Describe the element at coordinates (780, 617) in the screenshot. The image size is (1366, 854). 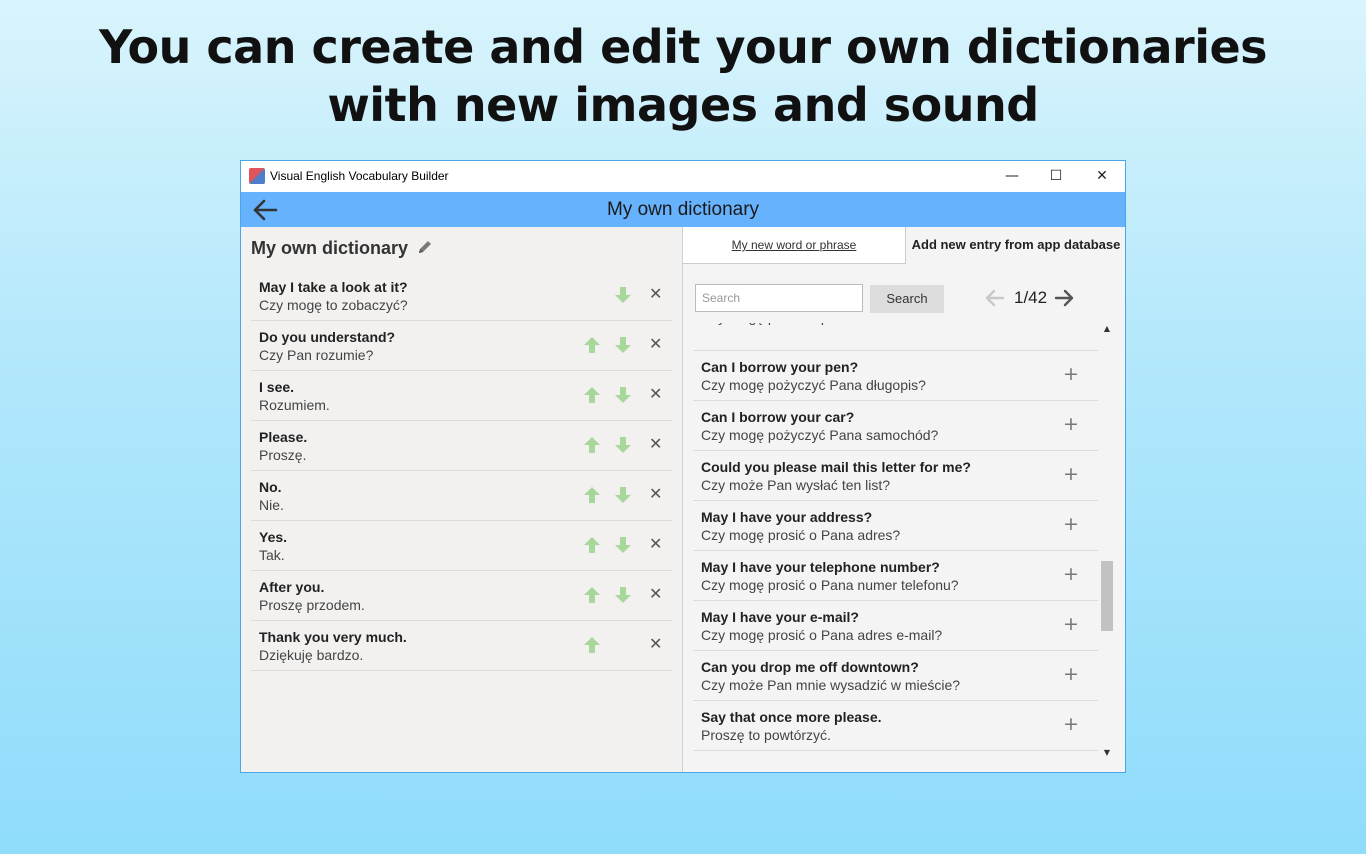
I see `entry-english: May I have your e-mail?` at that location.